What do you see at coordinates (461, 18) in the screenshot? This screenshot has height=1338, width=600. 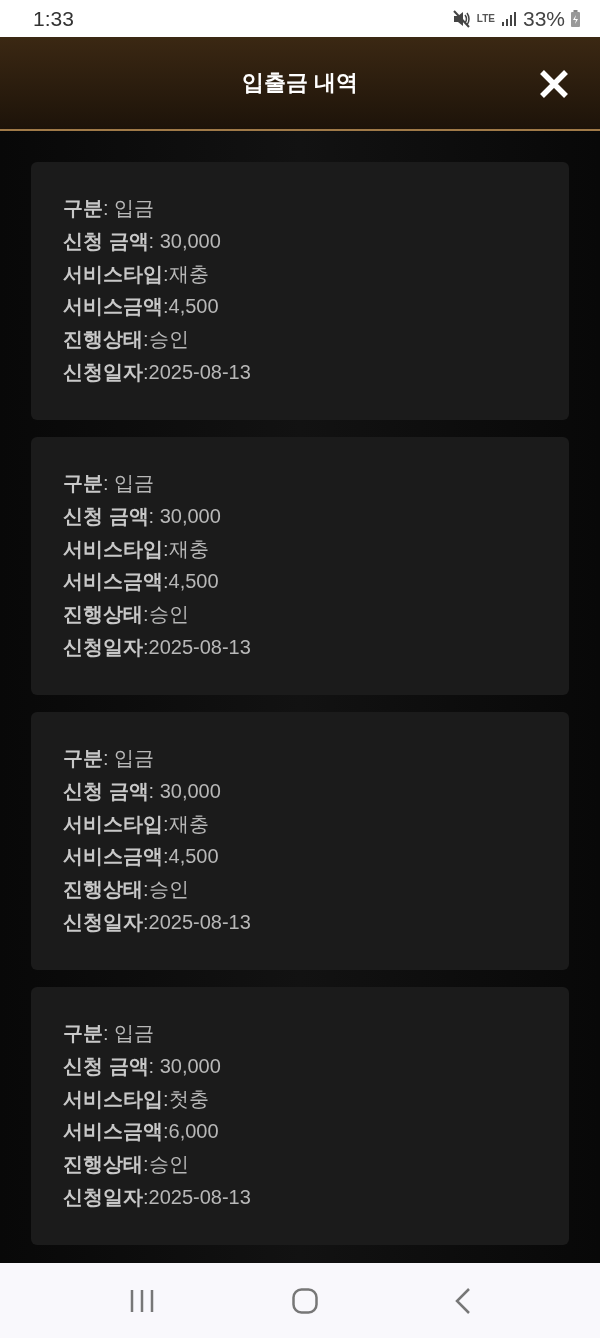 I see `mute-icon` at bounding box center [461, 18].